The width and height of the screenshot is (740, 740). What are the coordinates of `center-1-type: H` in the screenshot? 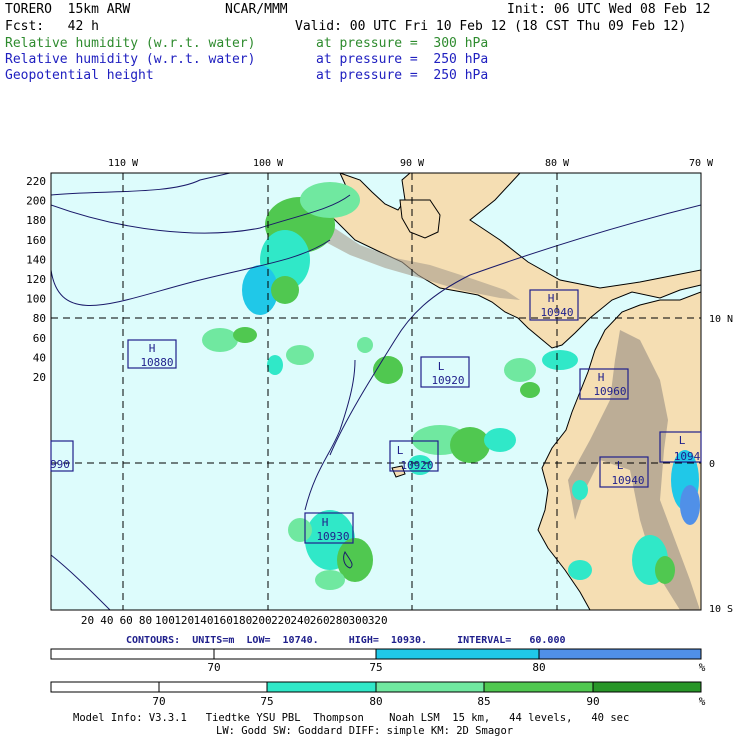 It's located at (152, 348).